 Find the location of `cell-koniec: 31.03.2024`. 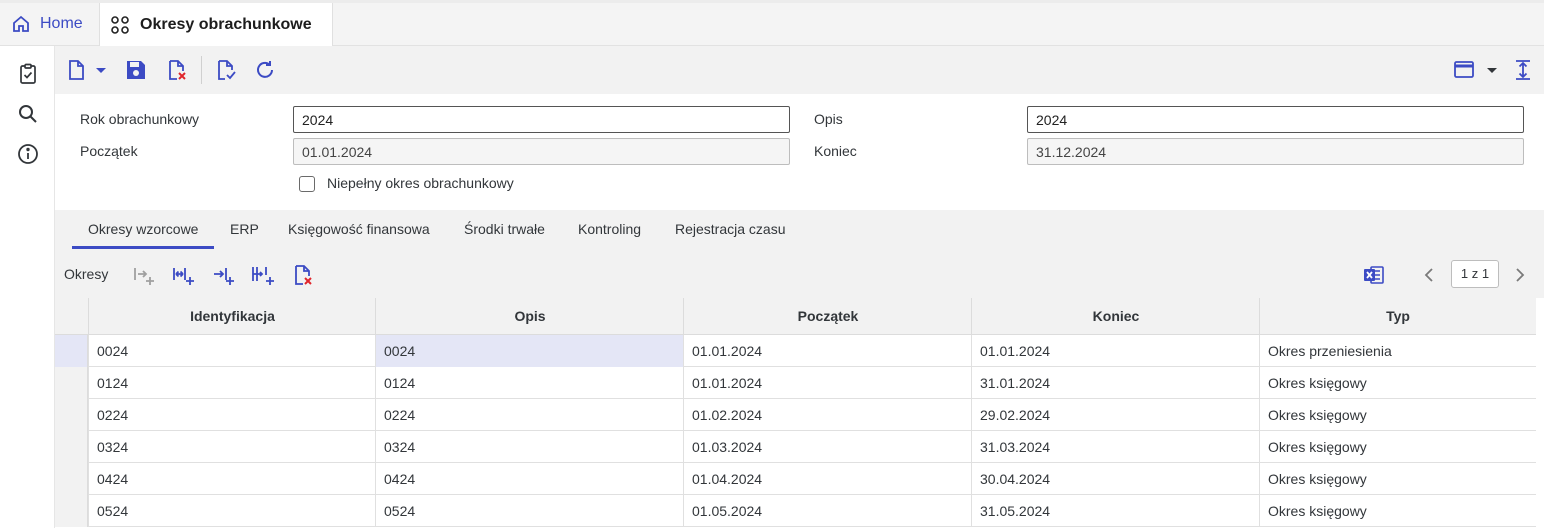

cell-koniec: 31.03.2024 is located at coordinates (1115, 447).